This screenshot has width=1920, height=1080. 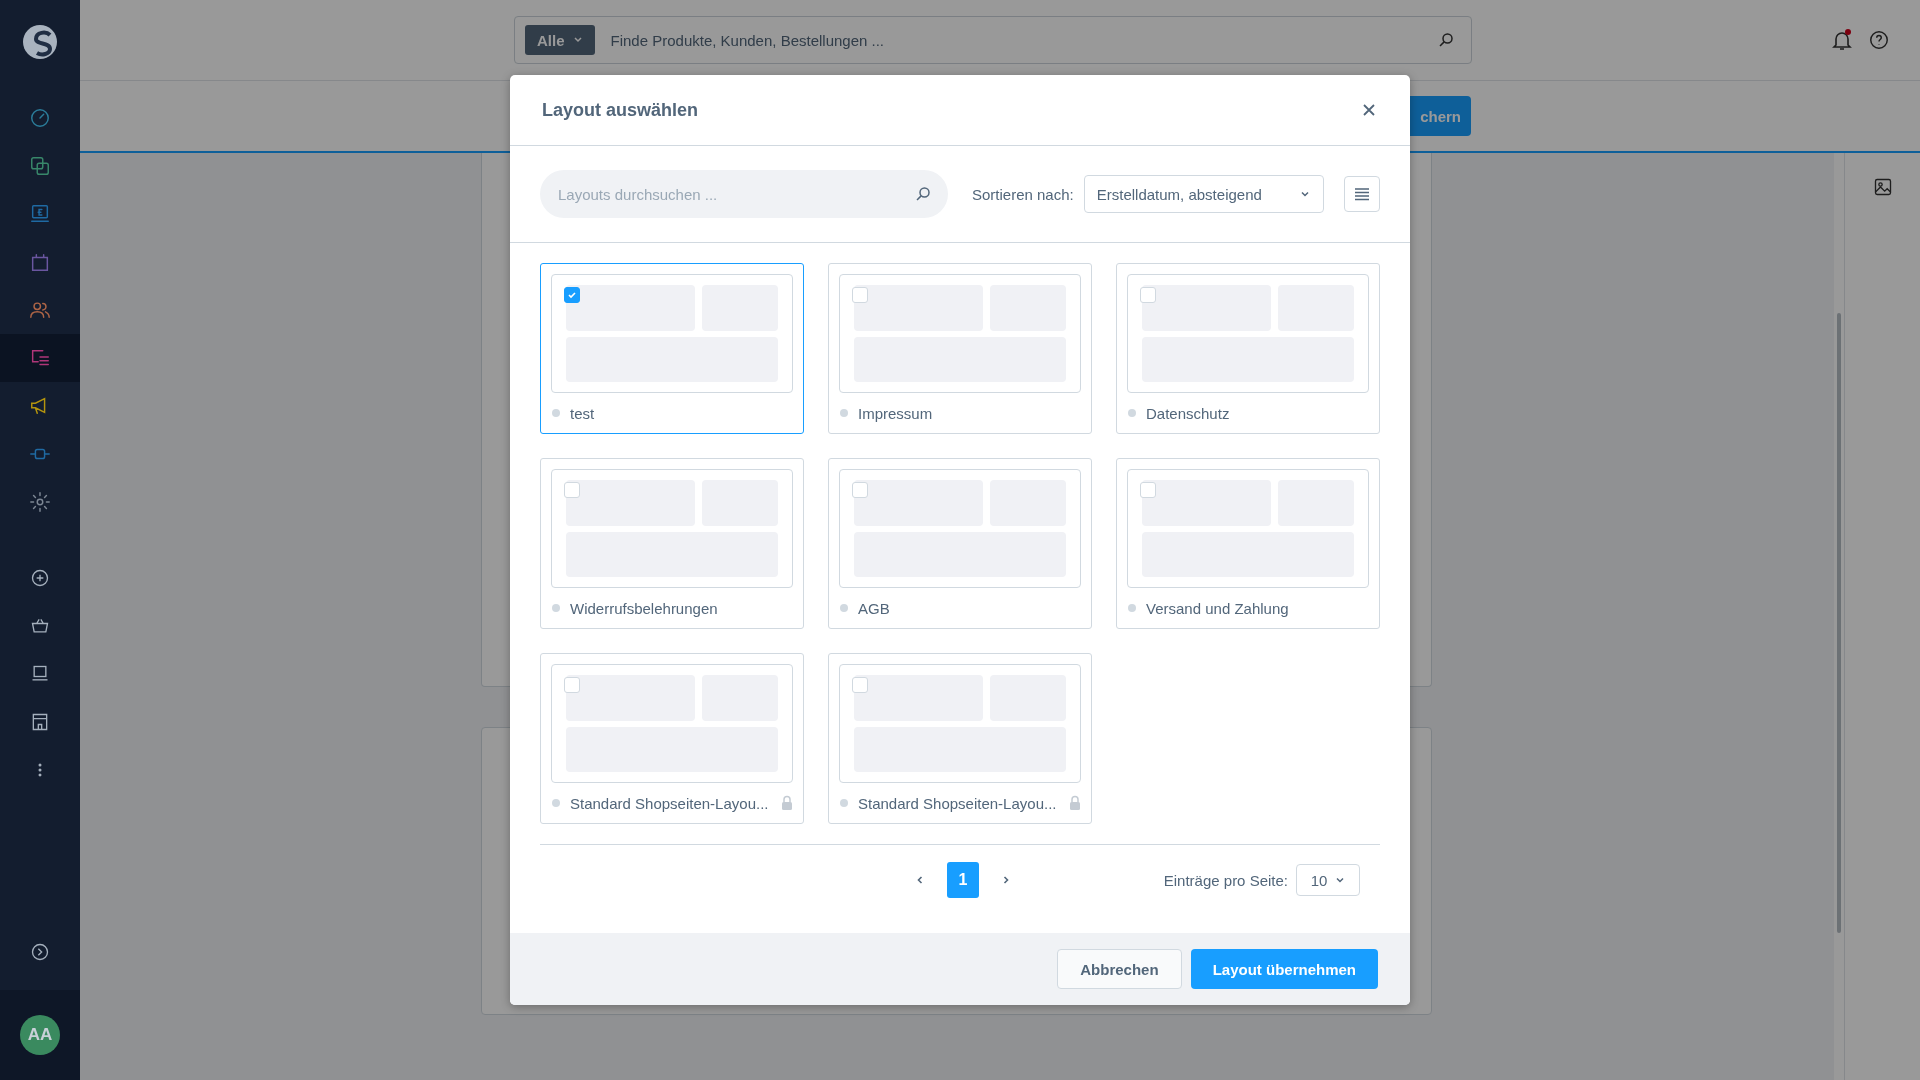 I want to click on layout-card: Versand und Zahlung, so click(x=1248, y=543).